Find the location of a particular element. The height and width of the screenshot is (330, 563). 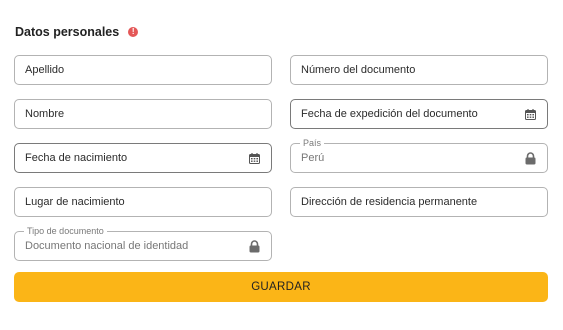

direccion-field: Dirección de residencia permanente is located at coordinates (419, 202).